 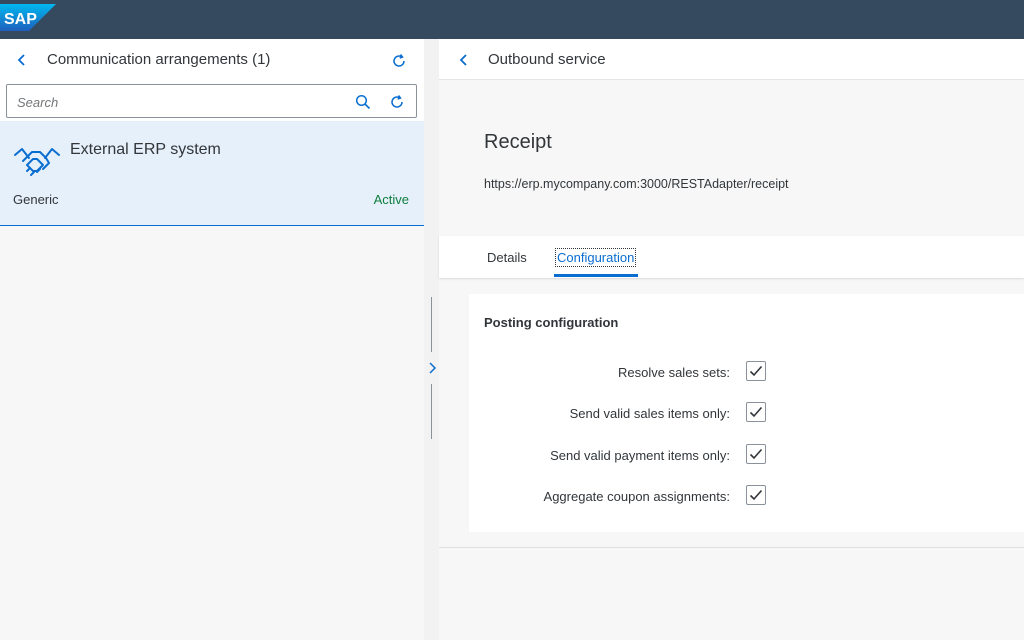 What do you see at coordinates (731, 547) in the screenshot?
I see `divider` at bounding box center [731, 547].